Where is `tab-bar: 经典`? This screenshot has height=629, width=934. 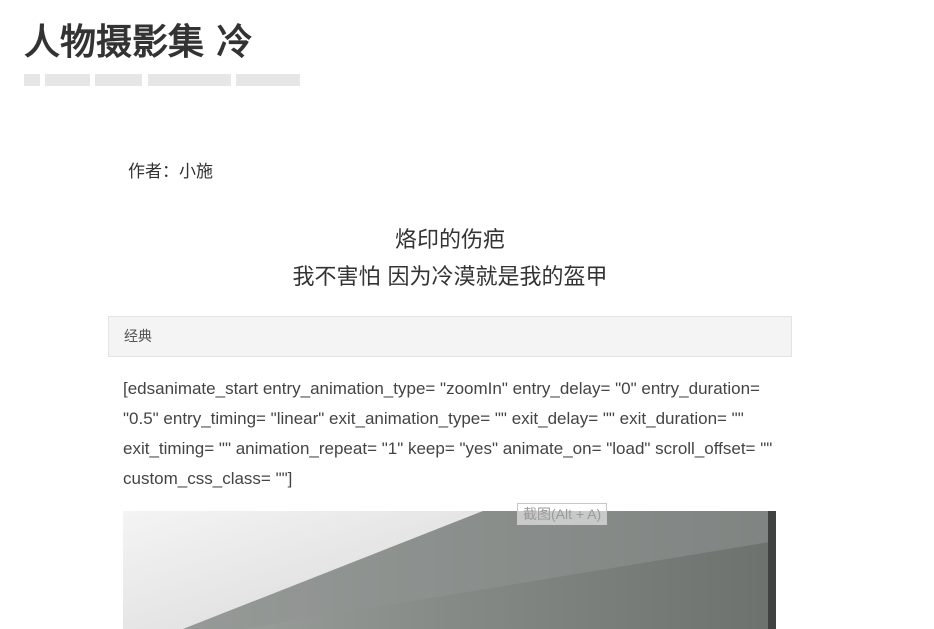
tab-bar: 经典 is located at coordinates (450, 336).